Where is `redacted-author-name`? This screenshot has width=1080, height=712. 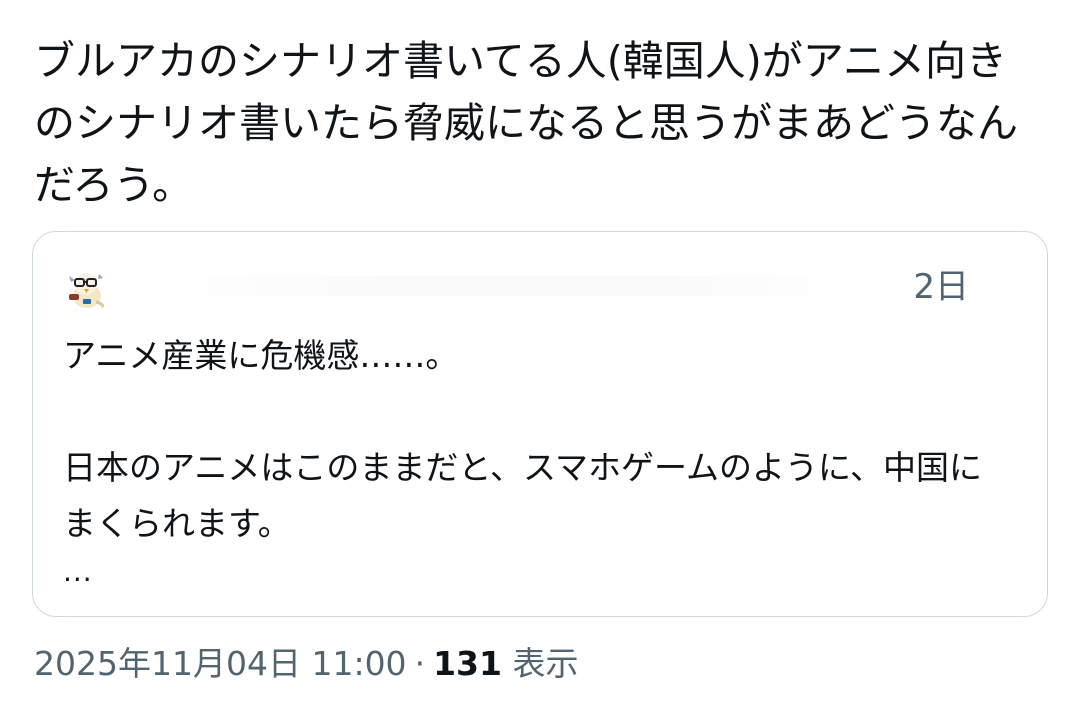 redacted-author-name is located at coordinates (497, 286).